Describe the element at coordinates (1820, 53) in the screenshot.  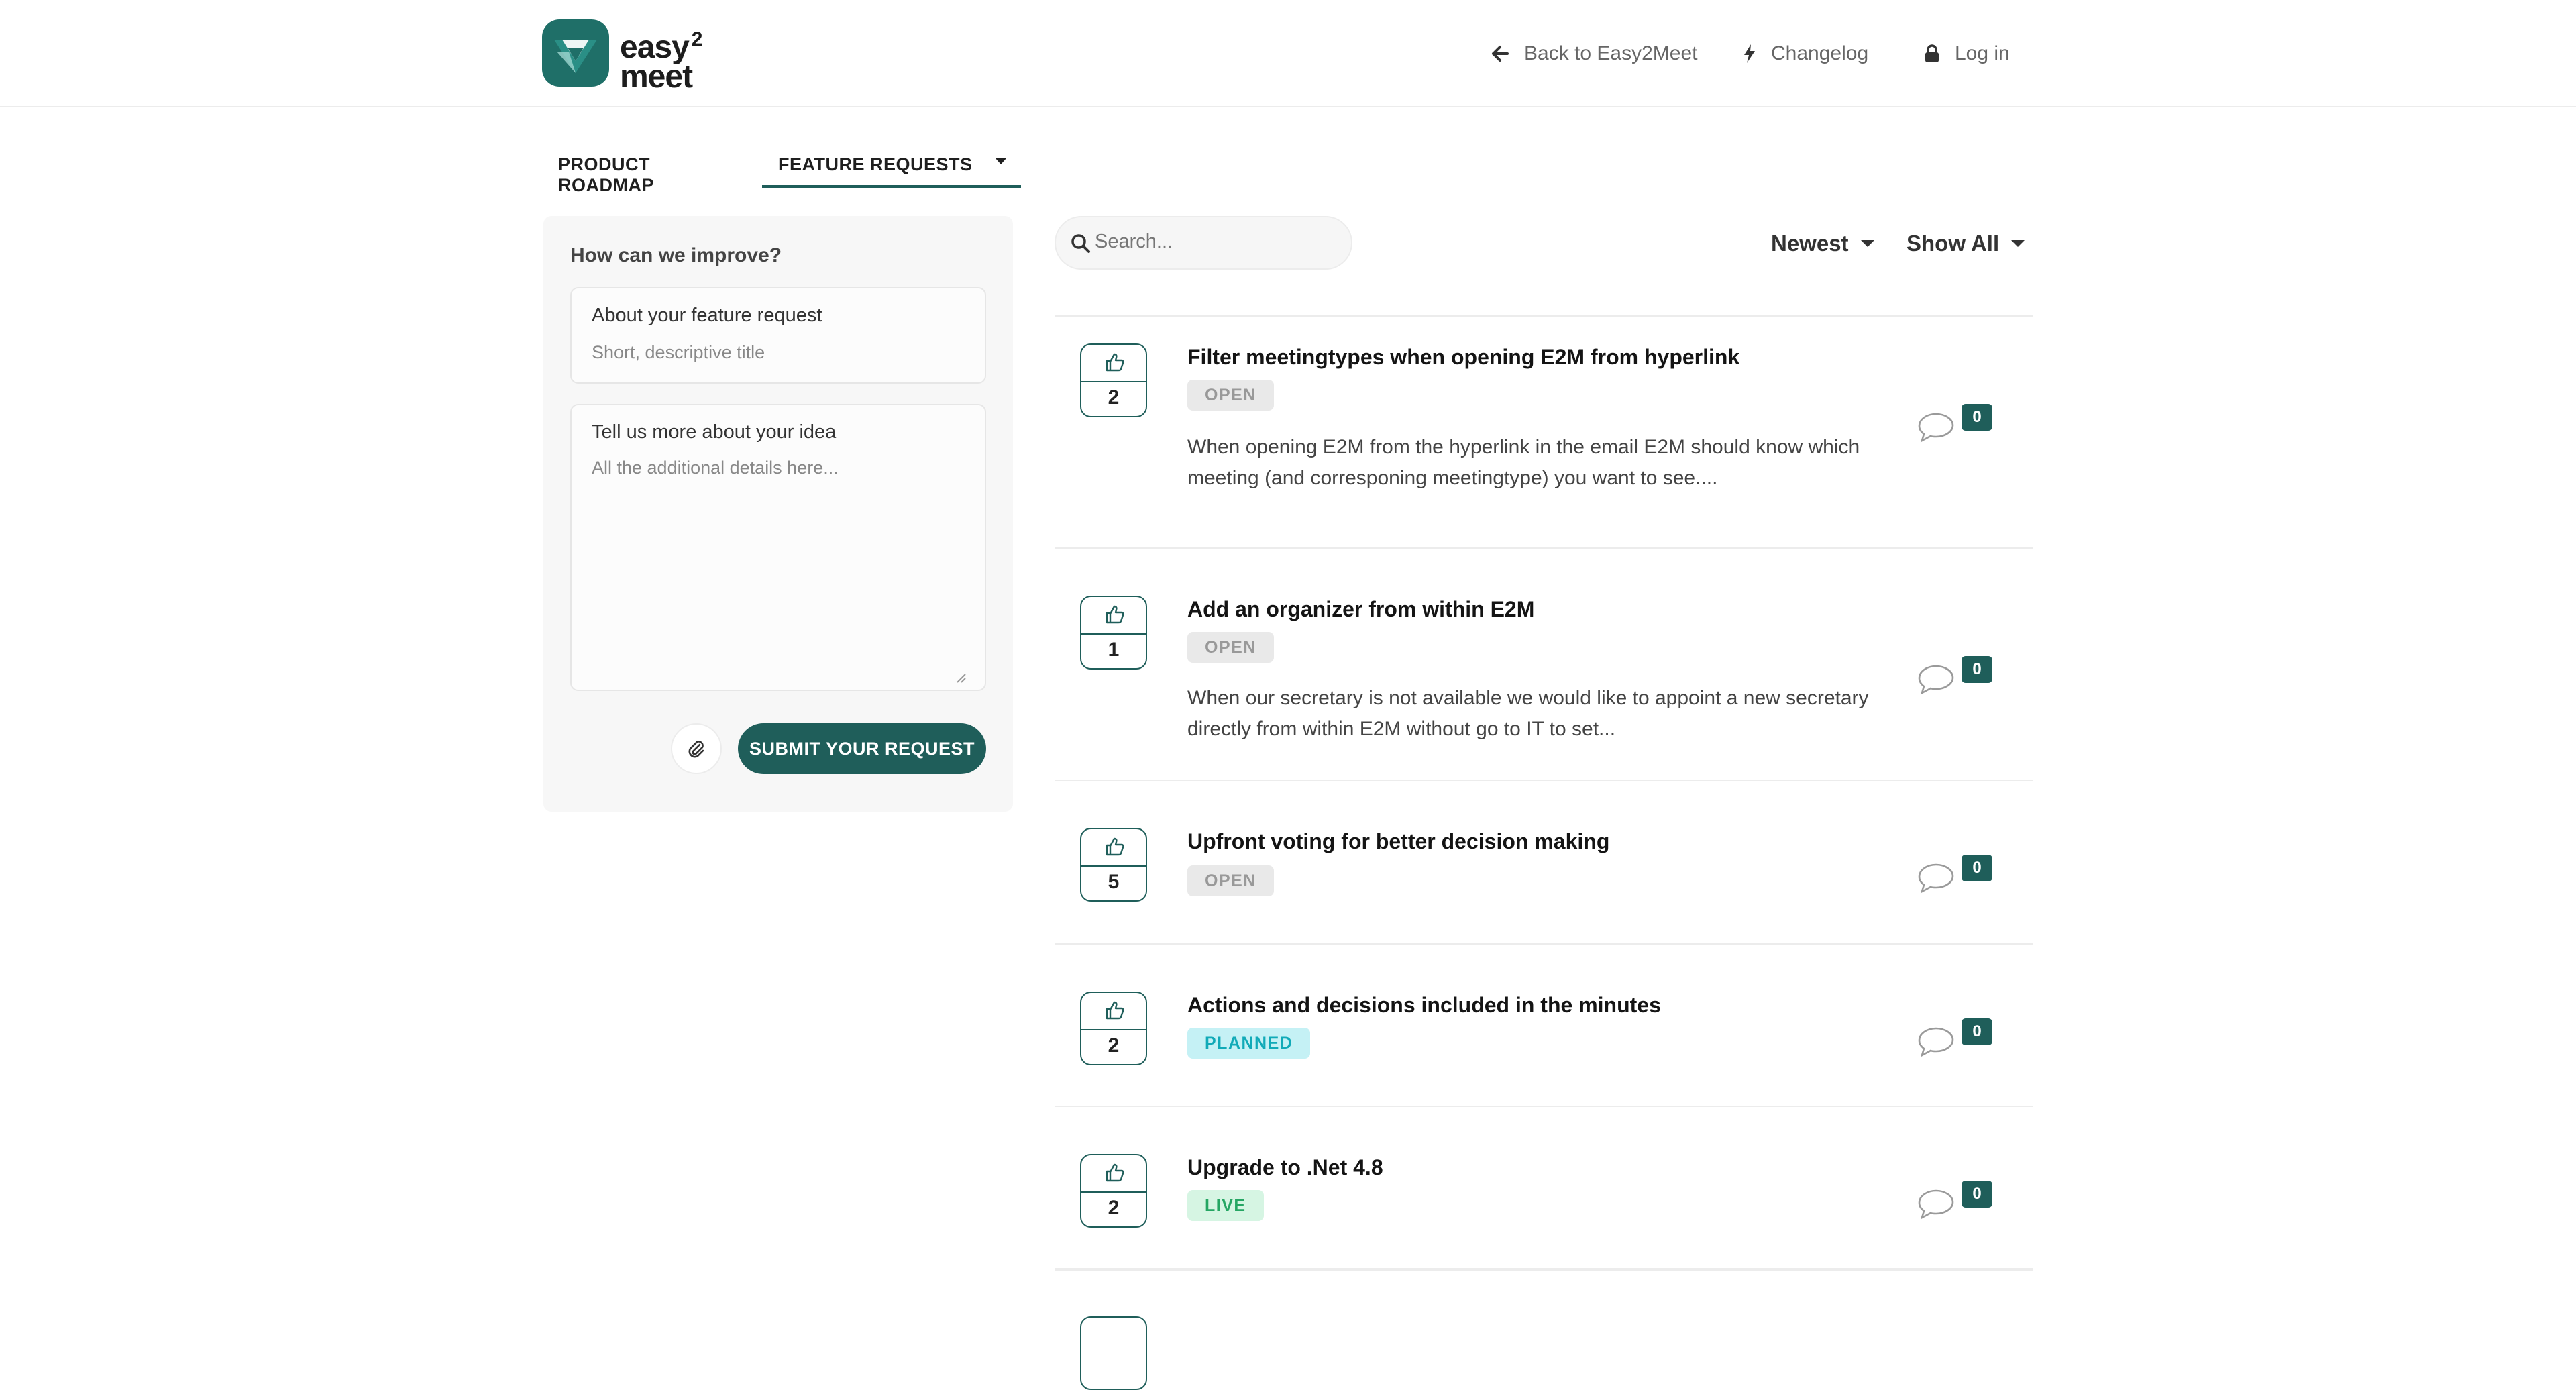
I see `changelog-label: Changelog` at that location.